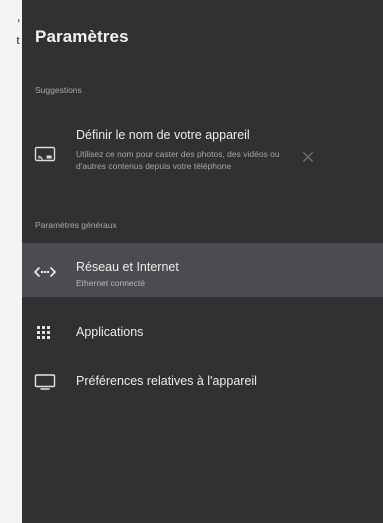 Image resolution: width=383 pixels, height=523 pixels. Describe the element at coordinates (308, 157) in the screenshot. I see `close-icon` at that location.